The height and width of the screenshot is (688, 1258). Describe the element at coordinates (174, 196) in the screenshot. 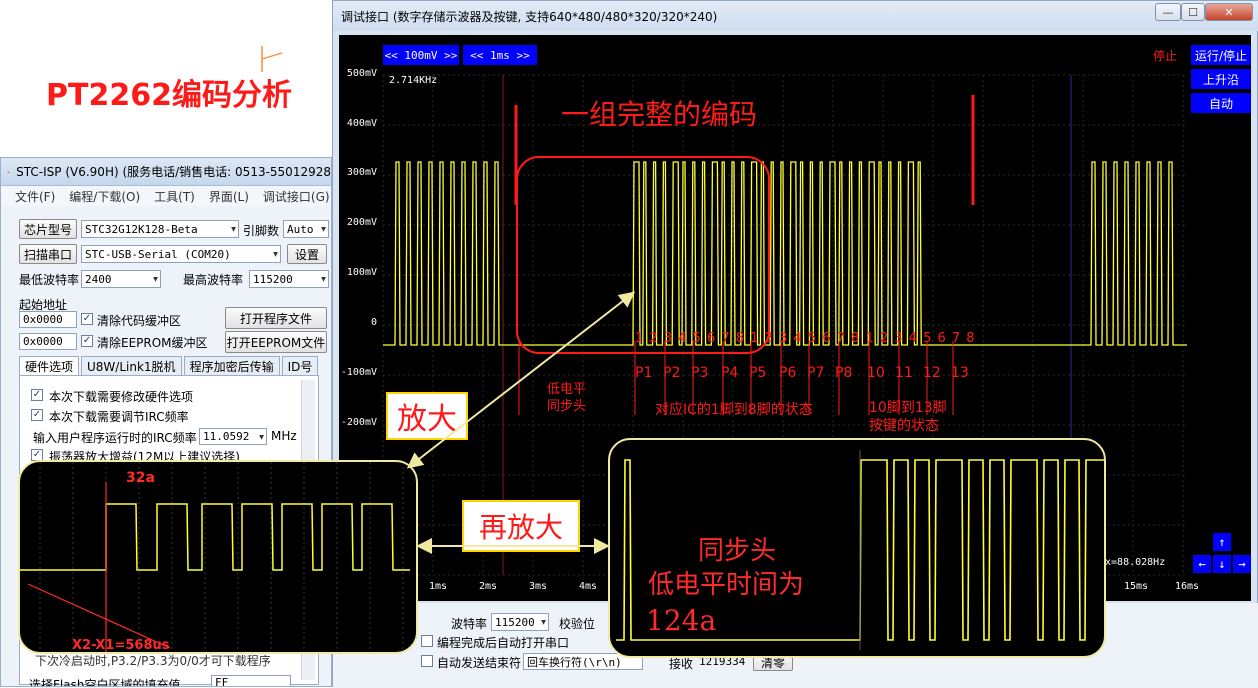

I see `menu-tools: 工具(T)` at that location.